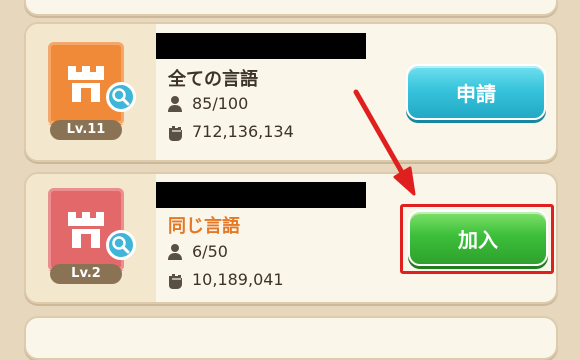  Describe the element at coordinates (204, 226) in the screenshot. I see `guild-language: 同じ言語` at that location.